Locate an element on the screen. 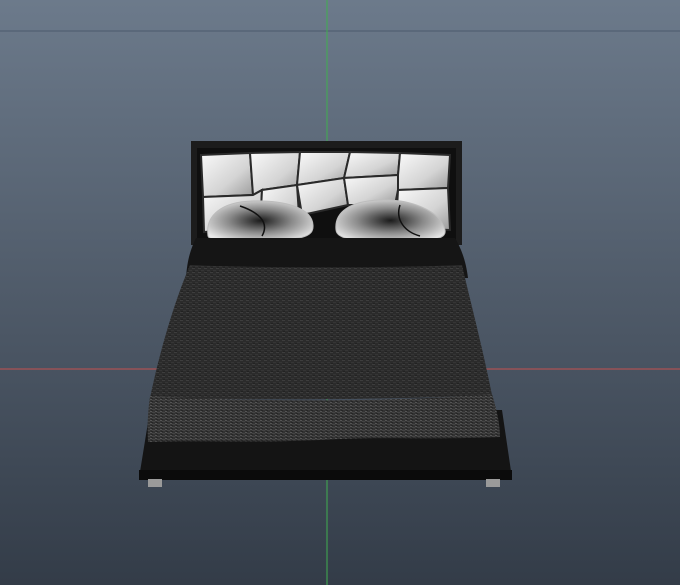 The image size is (680, 585). bed-leg-right is located at coordinates (493, 483).